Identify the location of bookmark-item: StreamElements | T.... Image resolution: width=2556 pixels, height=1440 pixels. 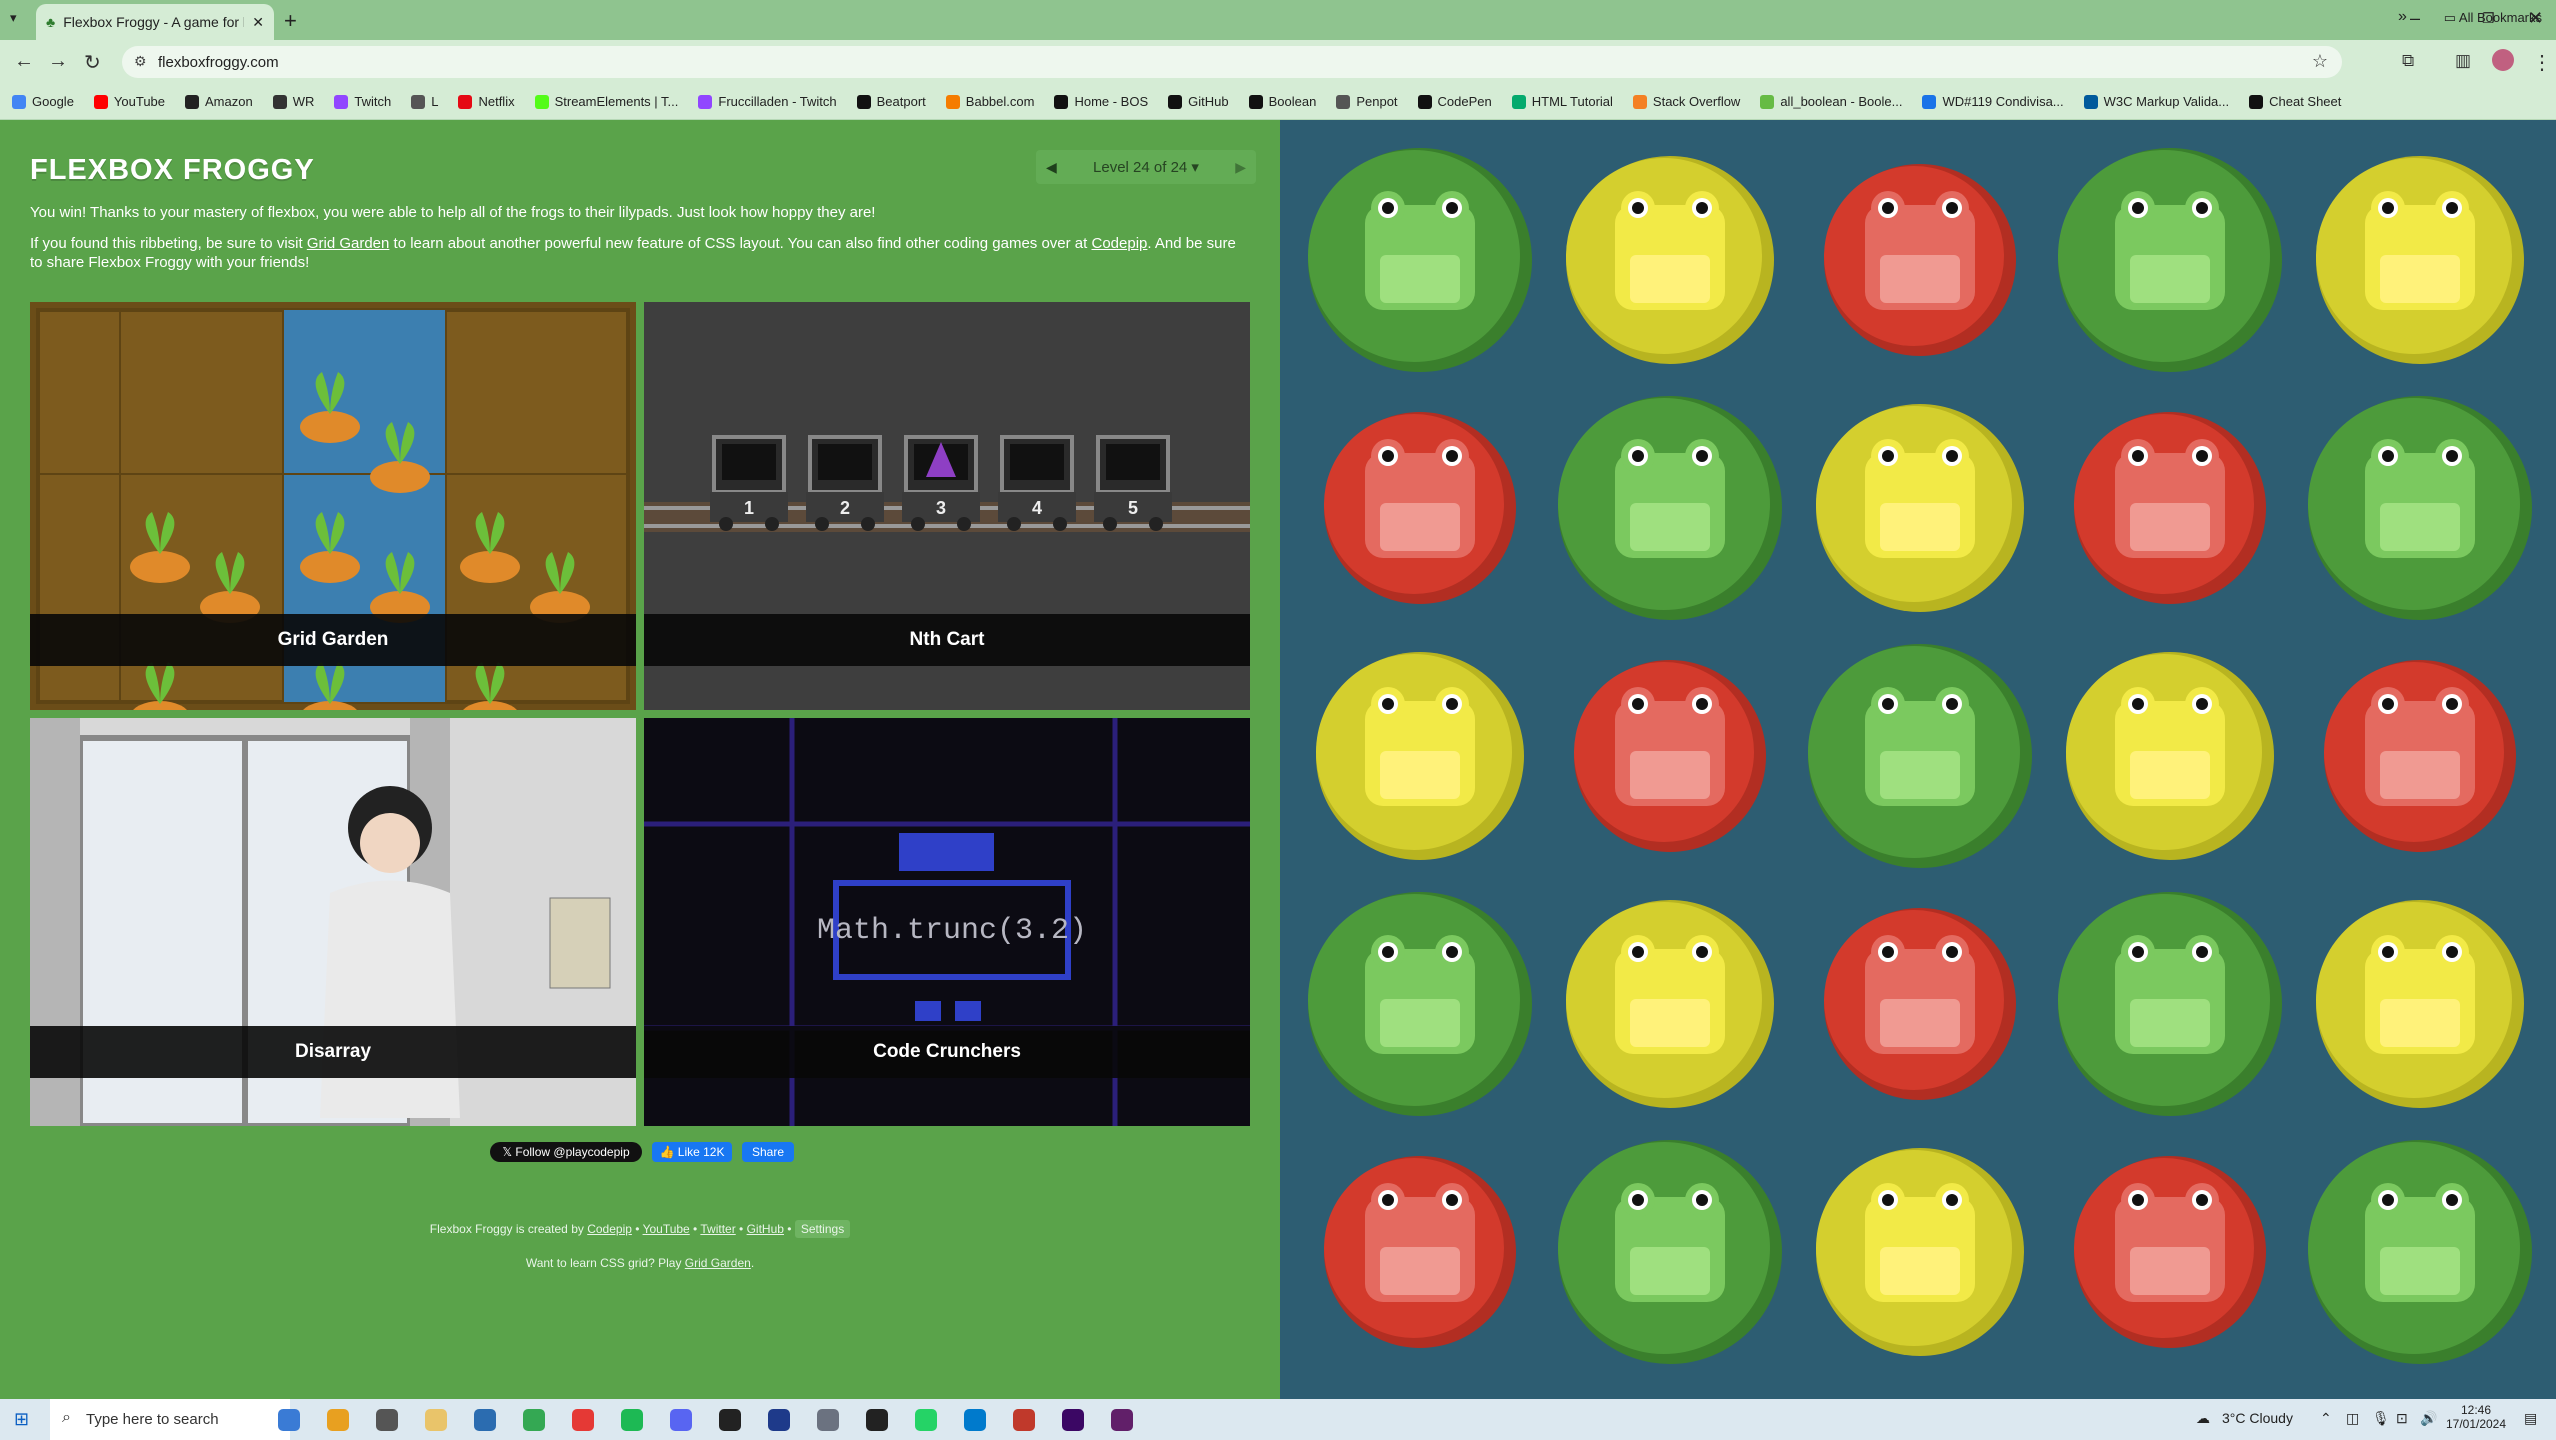
(606, 101).